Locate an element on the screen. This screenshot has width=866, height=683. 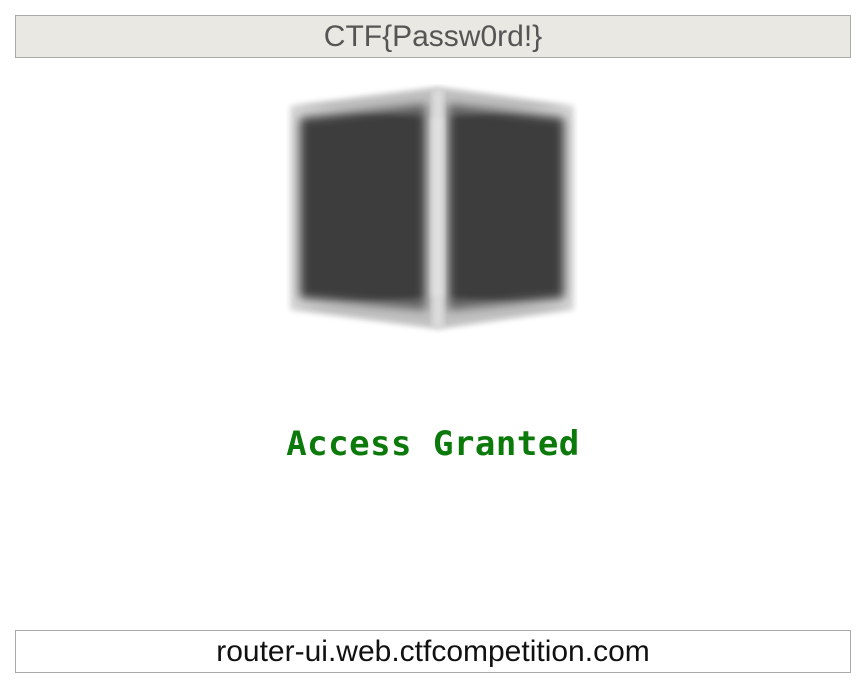
flag-banner: CTF{Passw0rd!} is located at coordinates (433, 36).